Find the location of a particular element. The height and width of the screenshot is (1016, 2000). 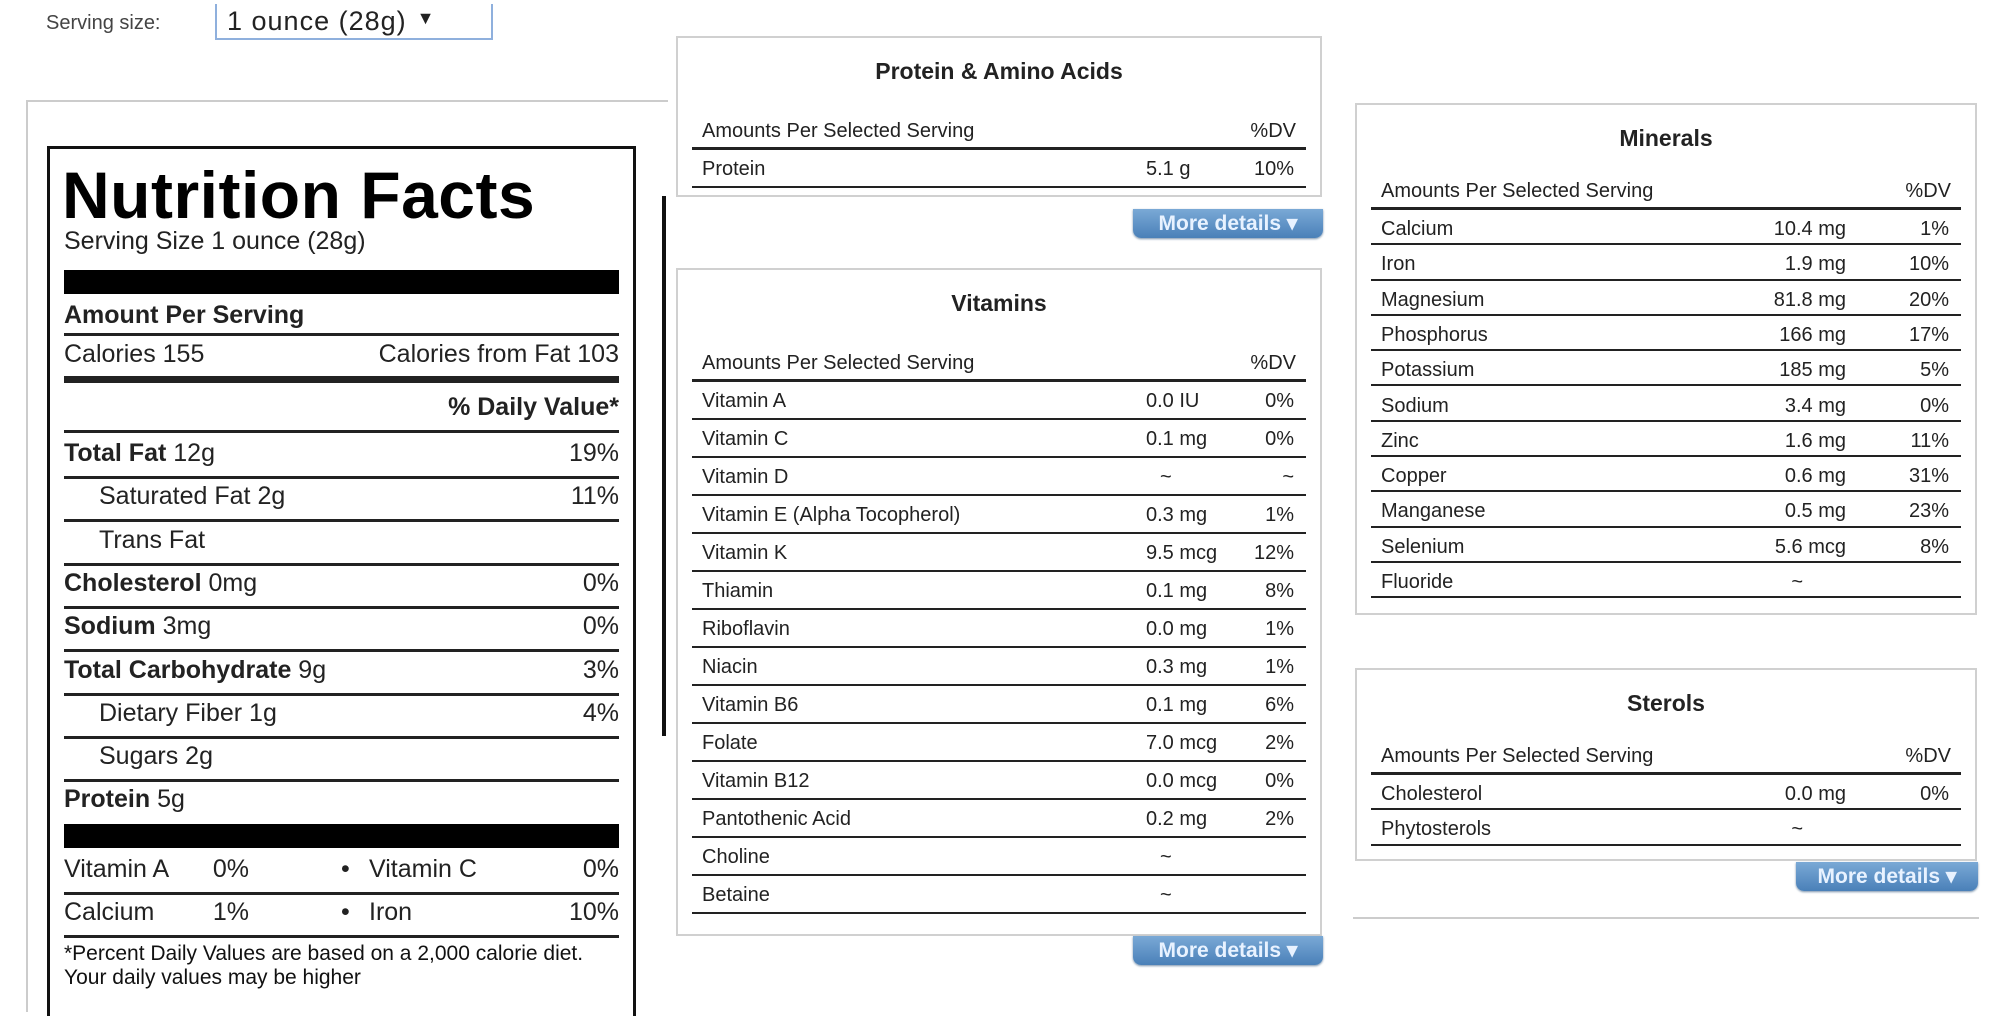

table-row: Niacin 0.3 mg 1% is located at coordinates (999, 667).